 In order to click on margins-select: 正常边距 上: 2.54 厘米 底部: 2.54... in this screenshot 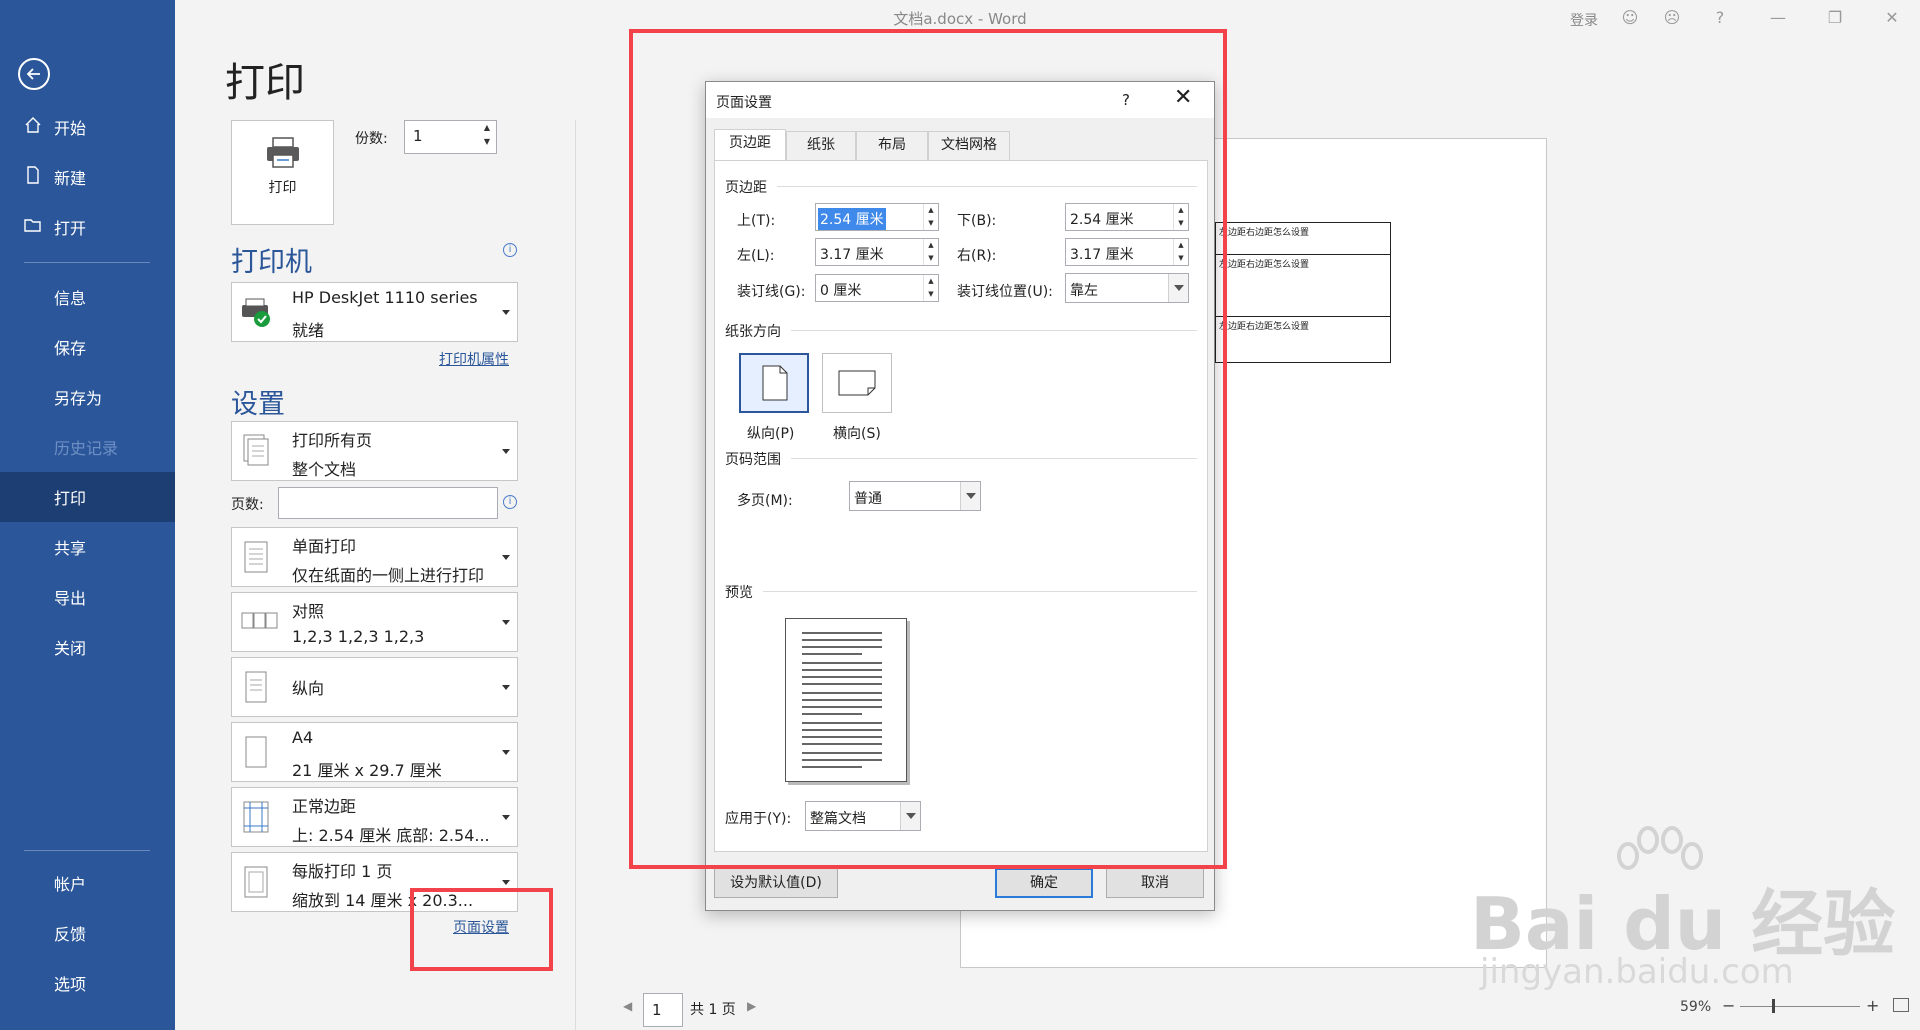, I will do `click(374, 817)`.